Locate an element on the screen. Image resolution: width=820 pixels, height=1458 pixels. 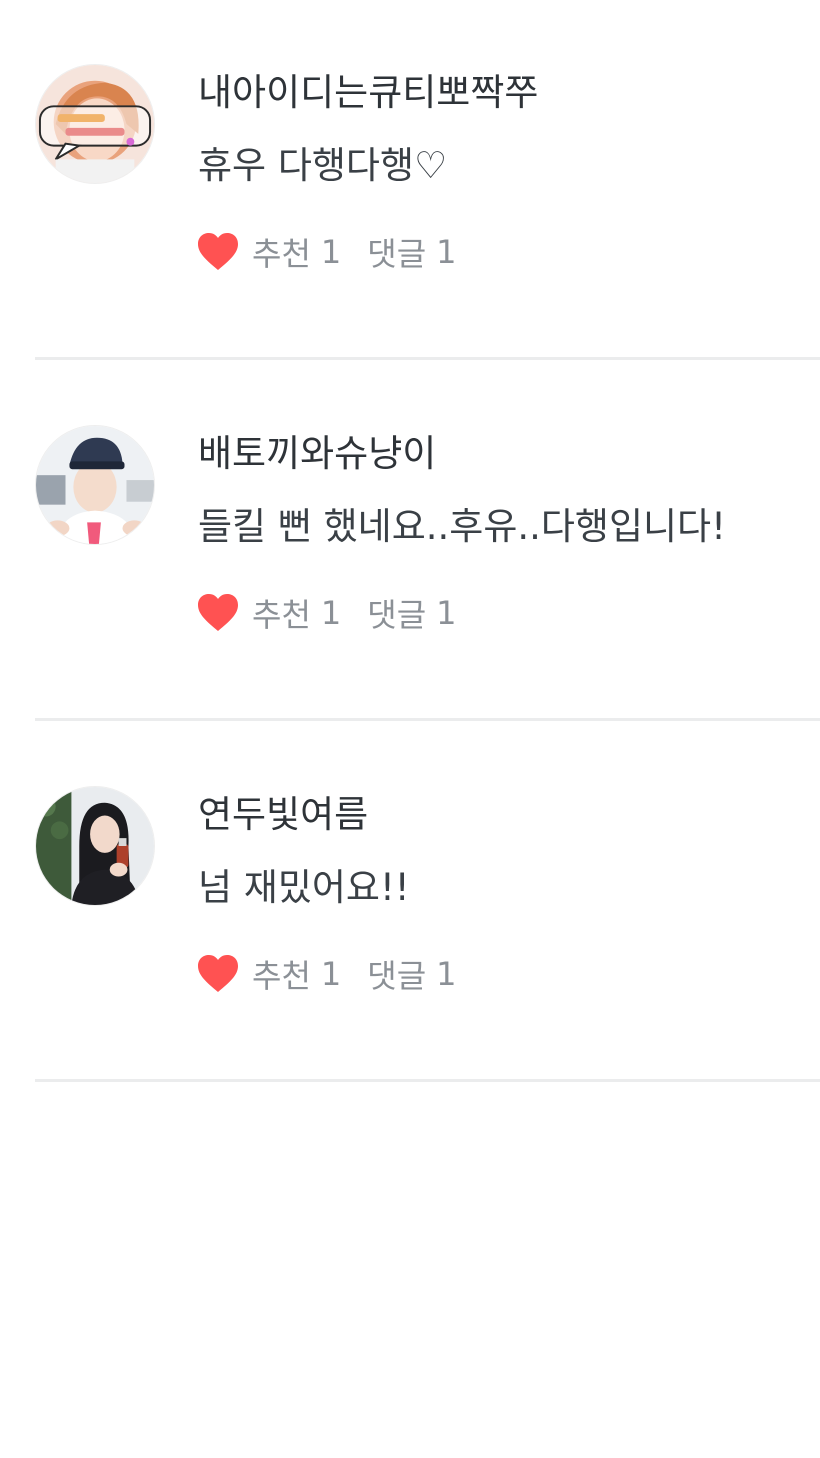
comment-author-name: 내아이디는큐티뽀짝쭈 is located at coordinates (368, 93).